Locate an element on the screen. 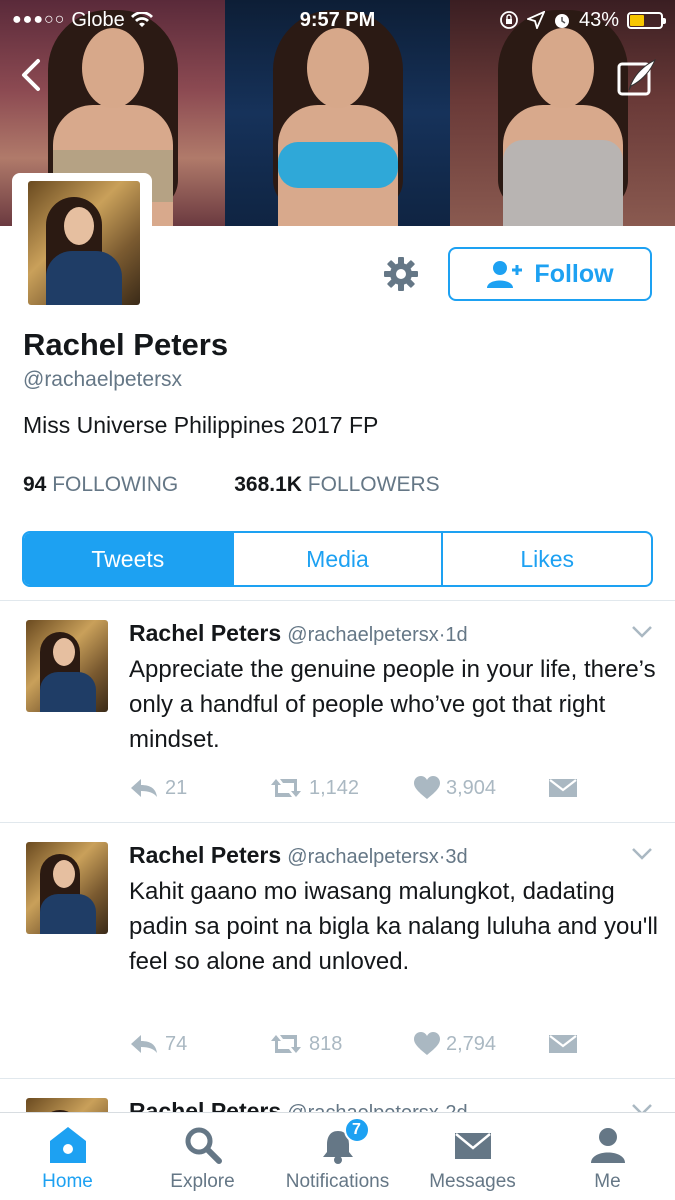  tweet-actions: 74 818 2,794 is located at coordinates (353, 1044).